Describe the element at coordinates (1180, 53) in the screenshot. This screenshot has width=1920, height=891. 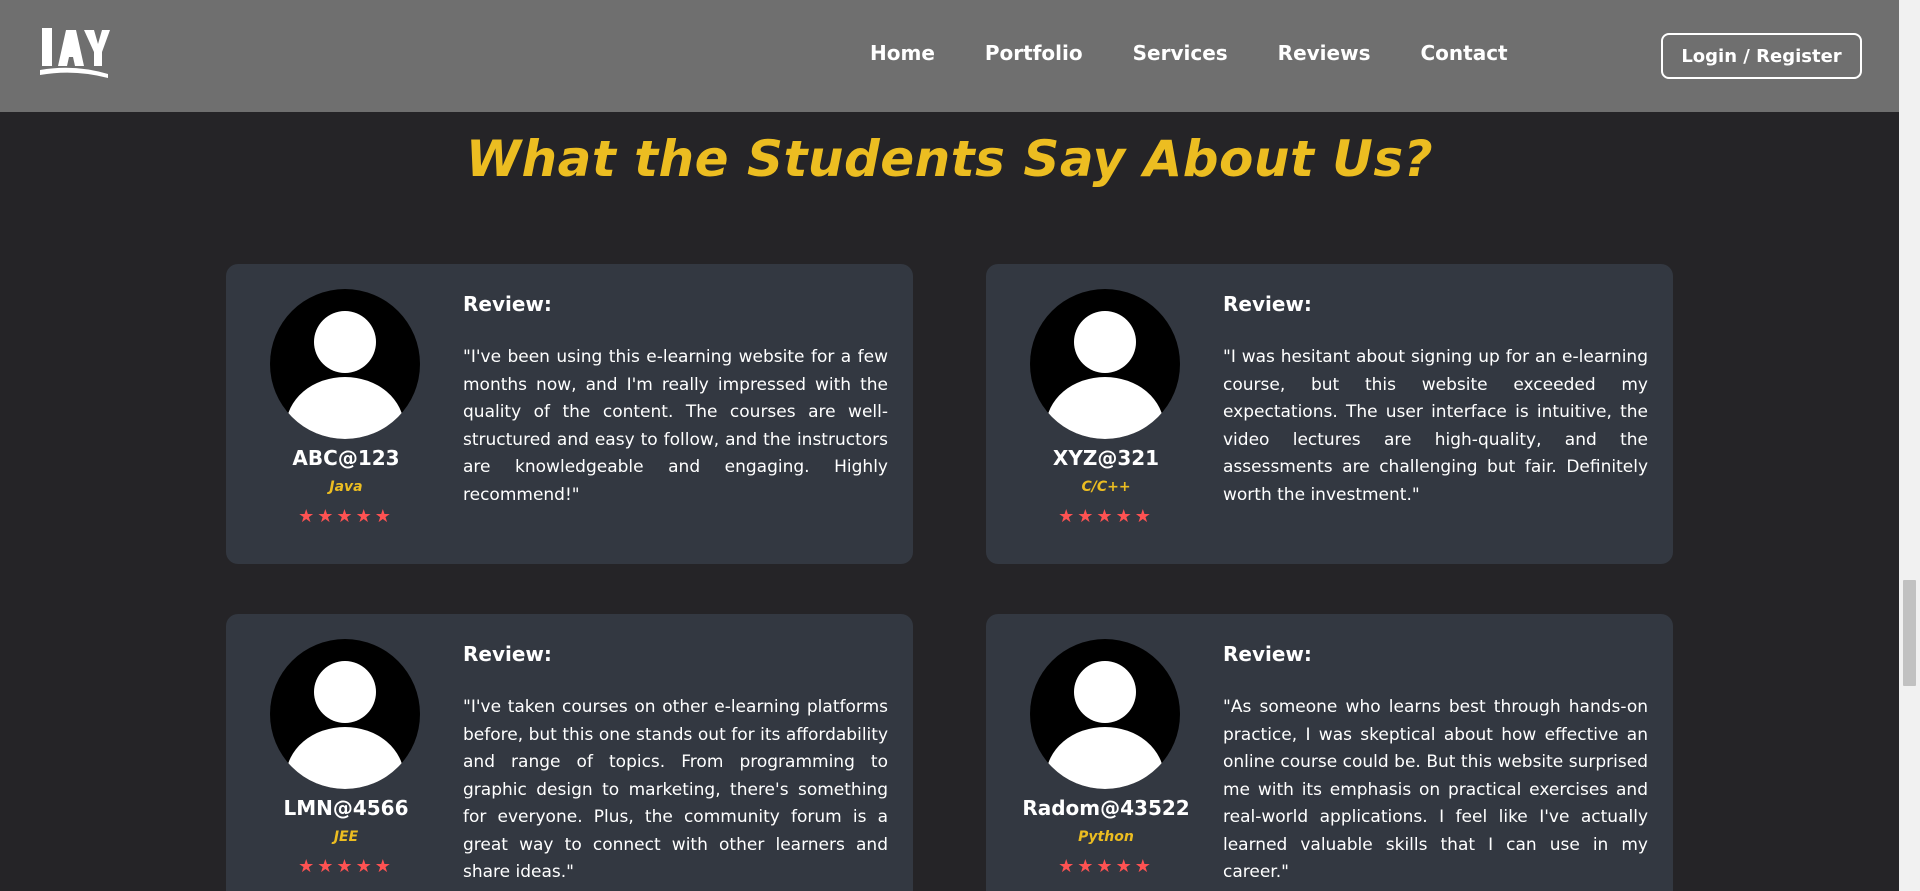
I see `nav-link-services: Services` at that location.